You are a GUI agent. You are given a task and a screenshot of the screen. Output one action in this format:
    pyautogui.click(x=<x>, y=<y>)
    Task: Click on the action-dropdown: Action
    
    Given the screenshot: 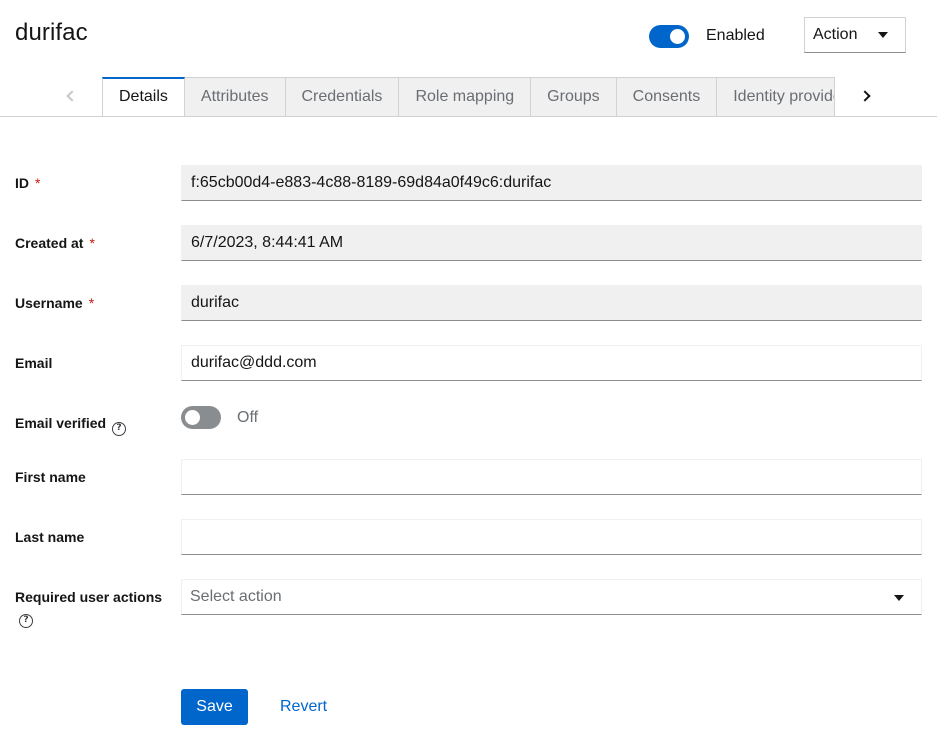 What is the action you would take?
    pyautogui.click(x=855, y=35)
    